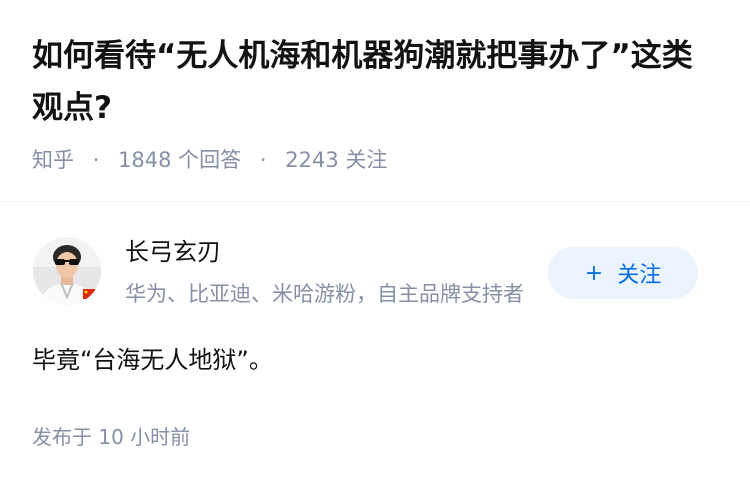  What do you see at coordinates (375, 201) in the screenshot?
I see `divider` at bounding box center [375, 201].